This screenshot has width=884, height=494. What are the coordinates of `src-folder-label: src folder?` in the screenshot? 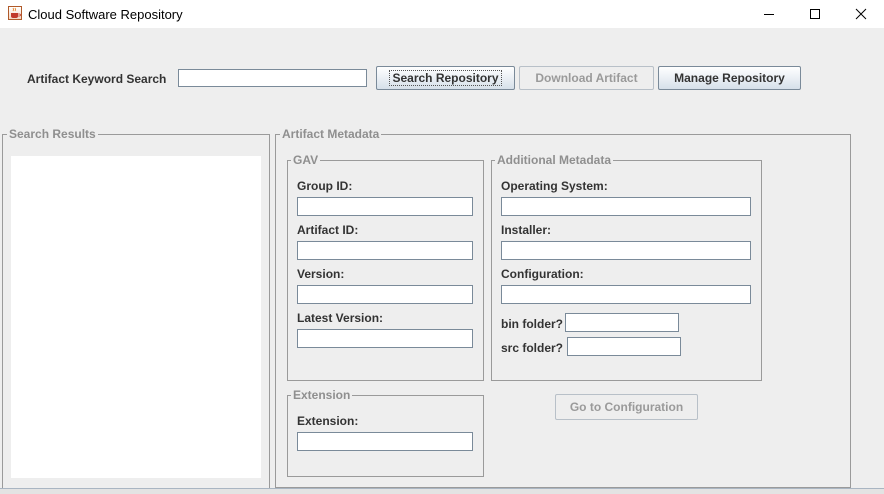 It's located at (532, 348).